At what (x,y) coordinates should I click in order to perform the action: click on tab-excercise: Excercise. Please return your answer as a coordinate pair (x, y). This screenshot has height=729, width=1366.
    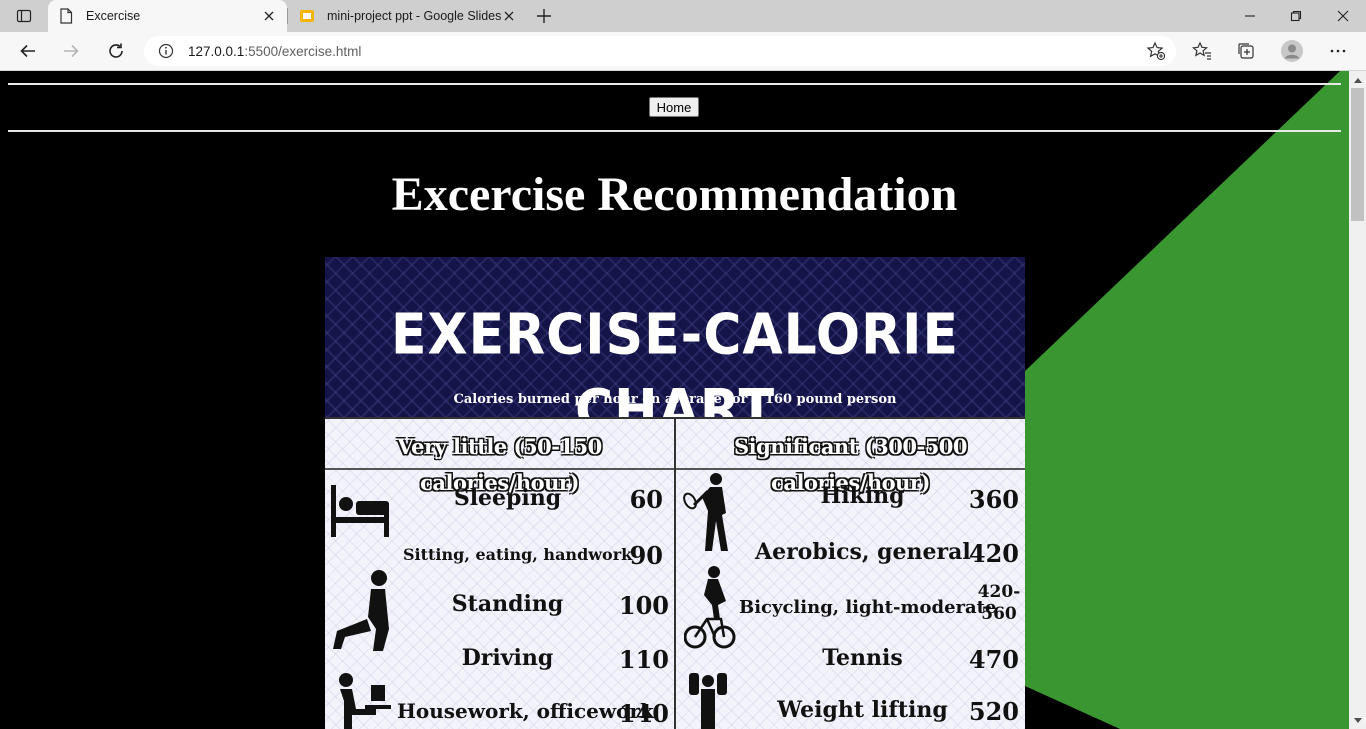
    Looking at the image, I should click on (167, 16).